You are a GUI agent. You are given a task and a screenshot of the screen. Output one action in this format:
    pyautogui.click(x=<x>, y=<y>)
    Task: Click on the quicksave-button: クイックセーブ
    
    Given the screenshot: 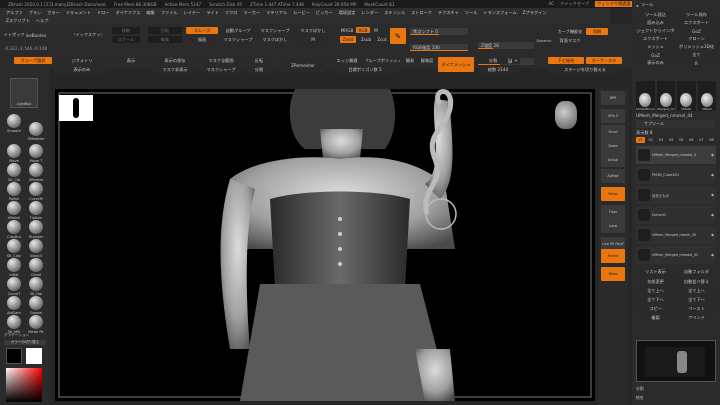 What is the action you would take?
    pyautogui.click(x=574, y=4)
    